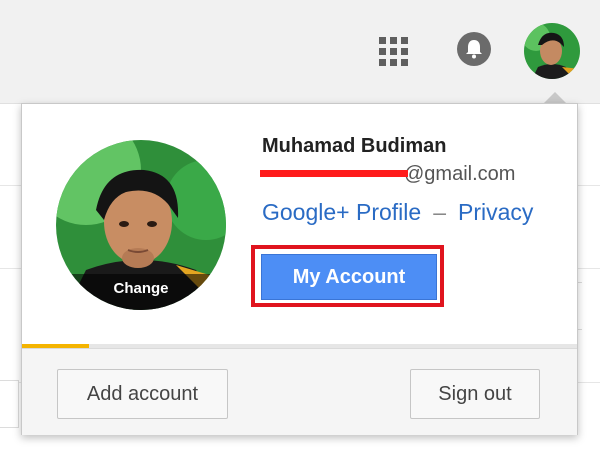 This screenshot has width=600, height=452. What do you see at coordinates (9, 404) in the screenshot?
I see `background-panel` at bounding box center [9, 404].